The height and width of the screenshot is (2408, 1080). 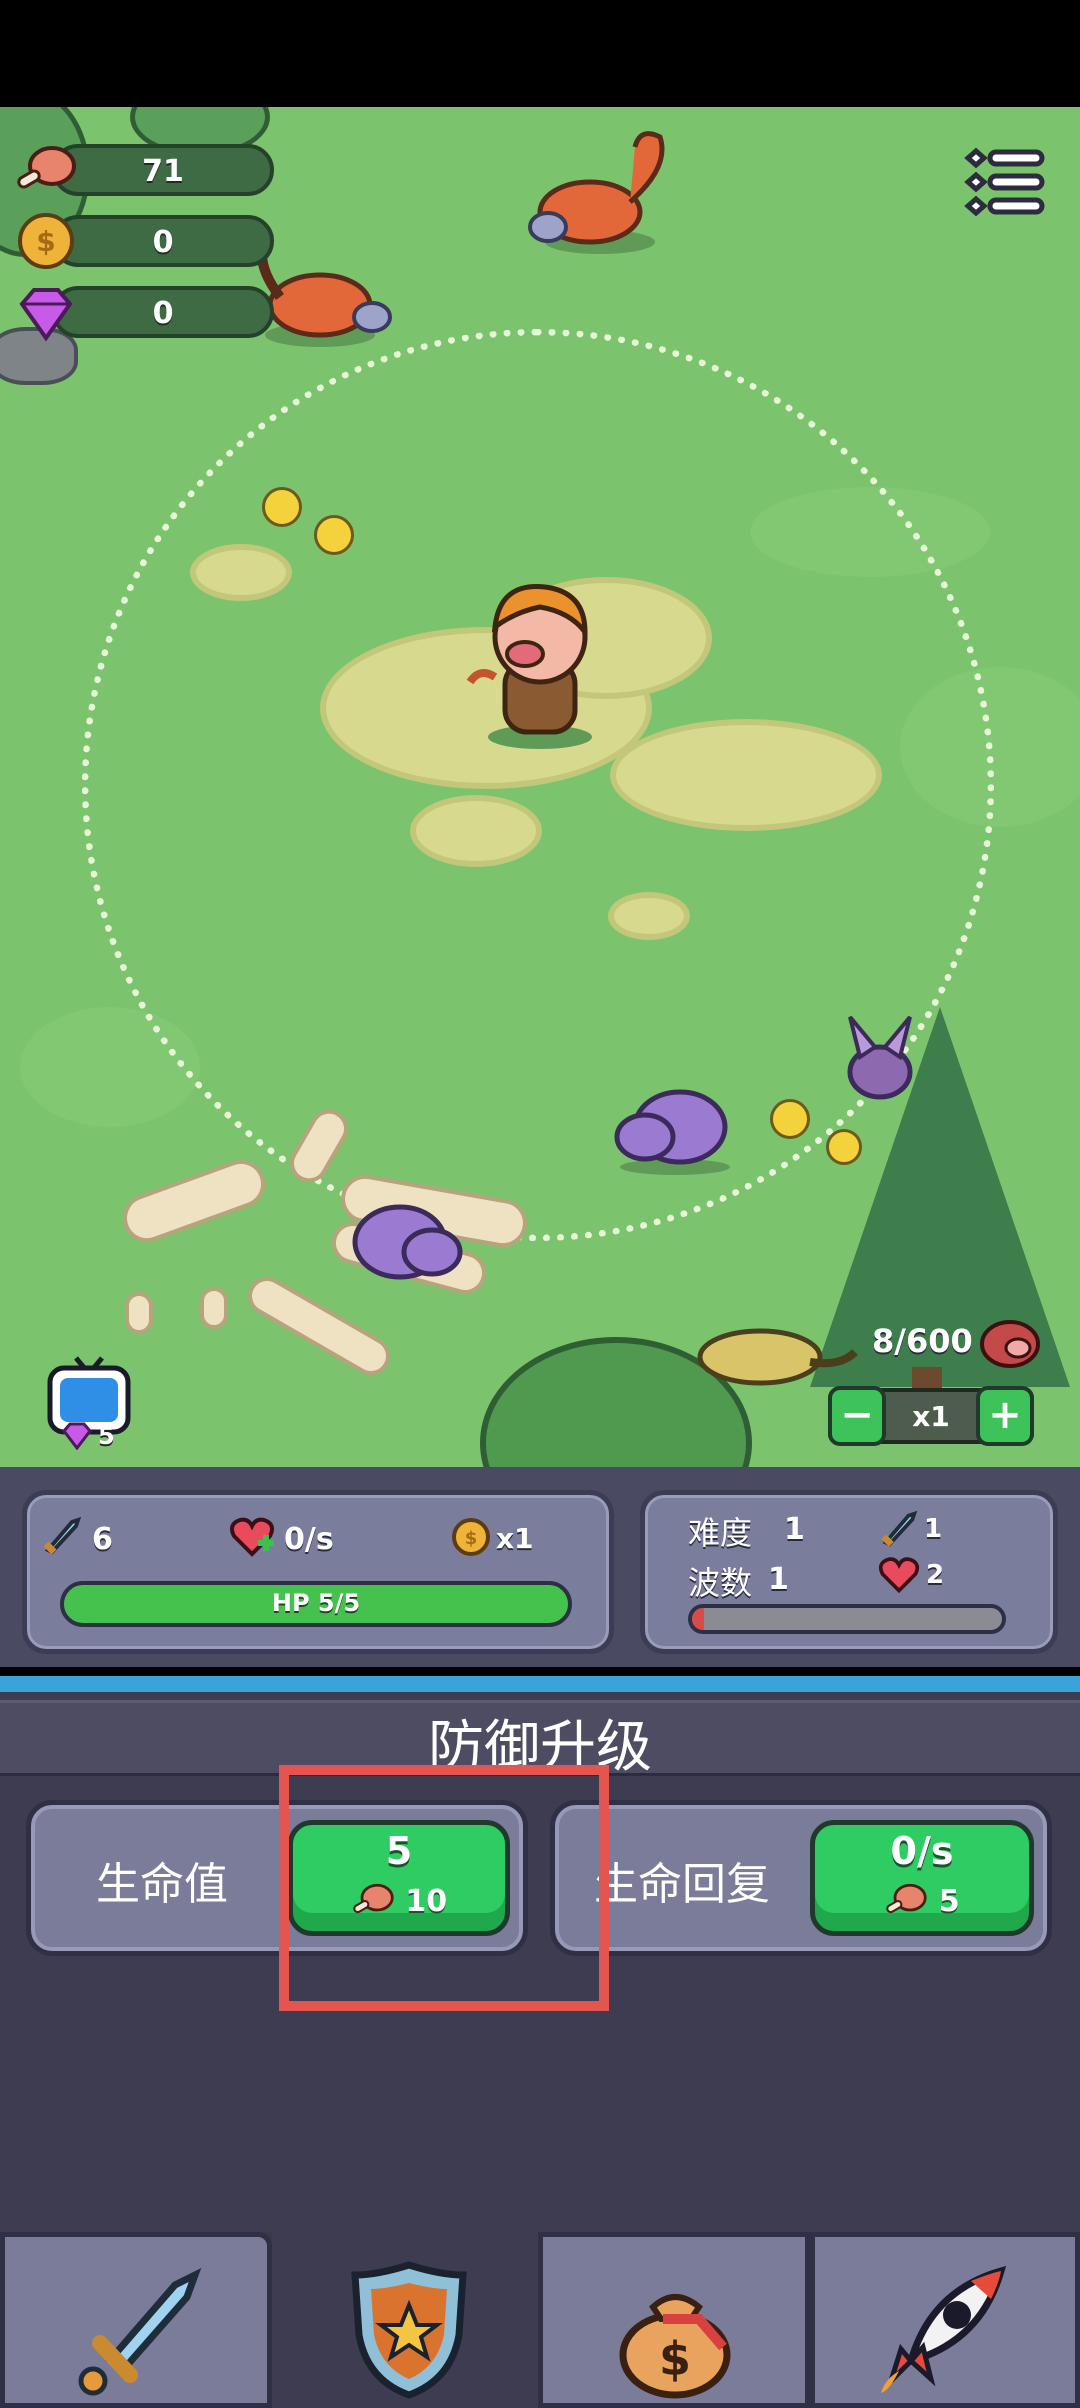 I want to click on boar-icon, so click(x=1010, y=1344).